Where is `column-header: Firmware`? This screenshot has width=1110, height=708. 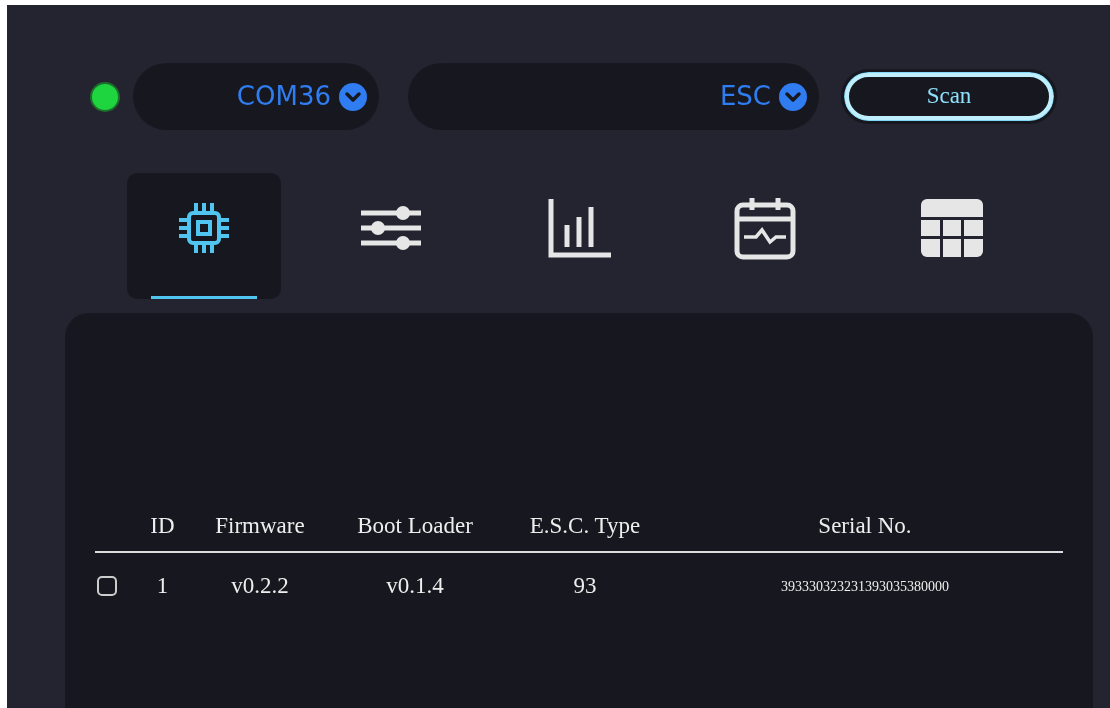 column-header: Firmware is located at coordinates (260, 525).